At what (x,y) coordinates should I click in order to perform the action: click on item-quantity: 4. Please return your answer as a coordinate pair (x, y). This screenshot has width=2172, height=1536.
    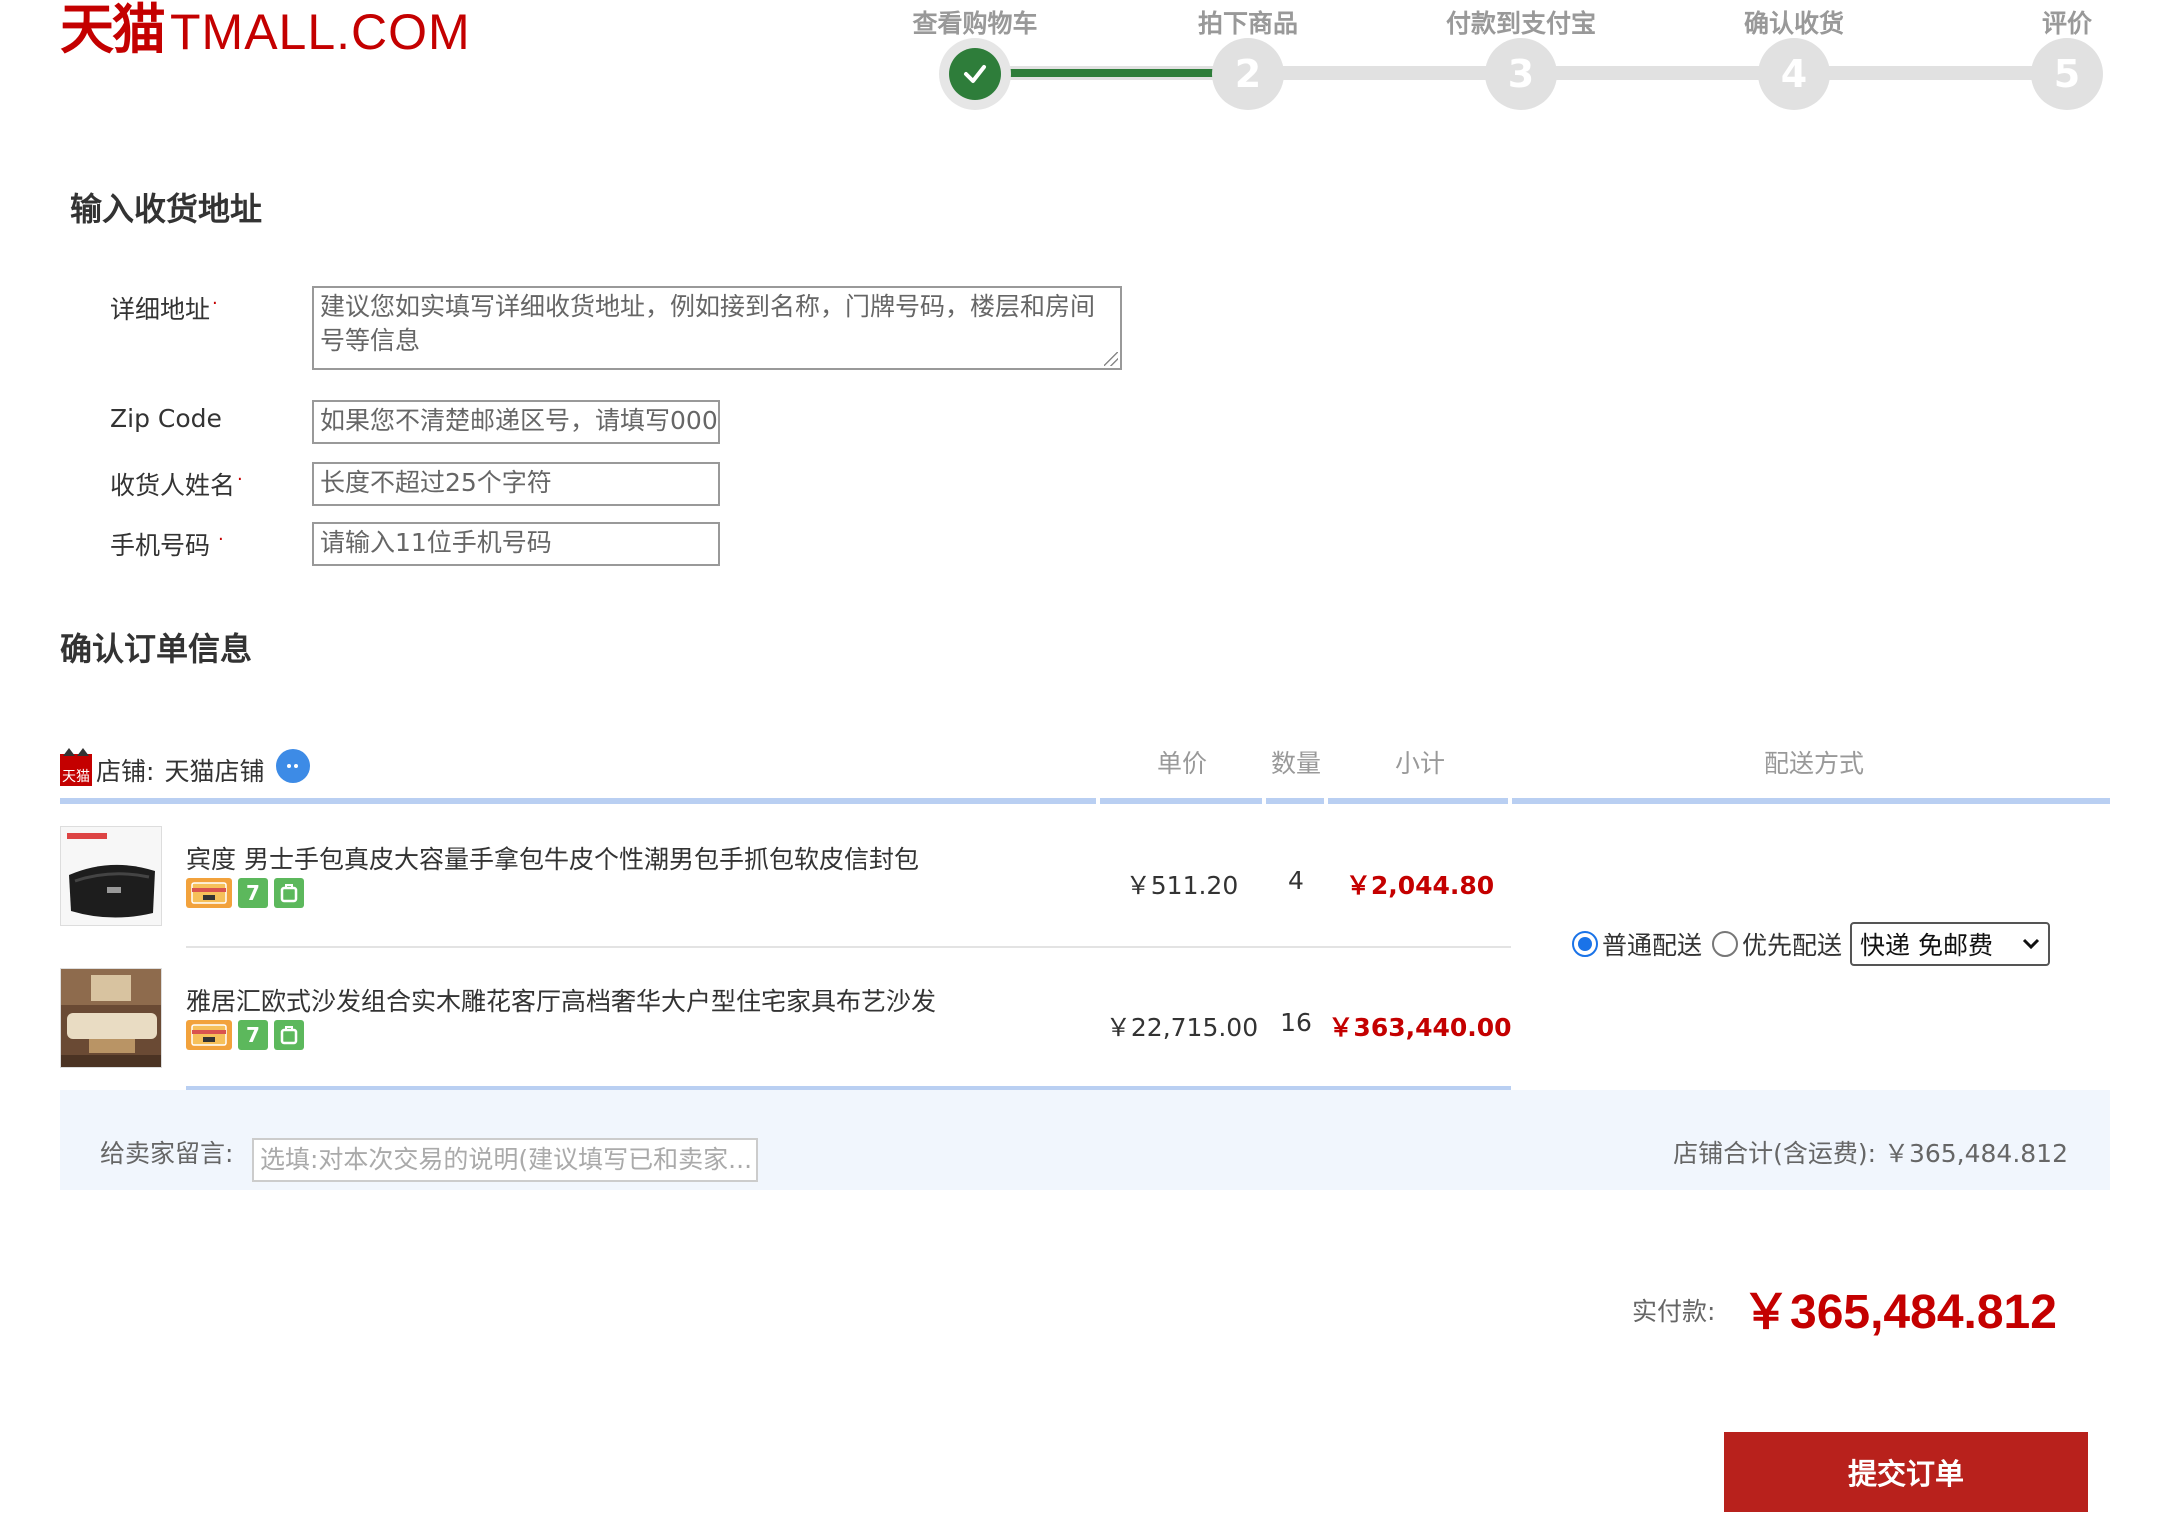
    Looking at the image, I should click on (1296, 880).